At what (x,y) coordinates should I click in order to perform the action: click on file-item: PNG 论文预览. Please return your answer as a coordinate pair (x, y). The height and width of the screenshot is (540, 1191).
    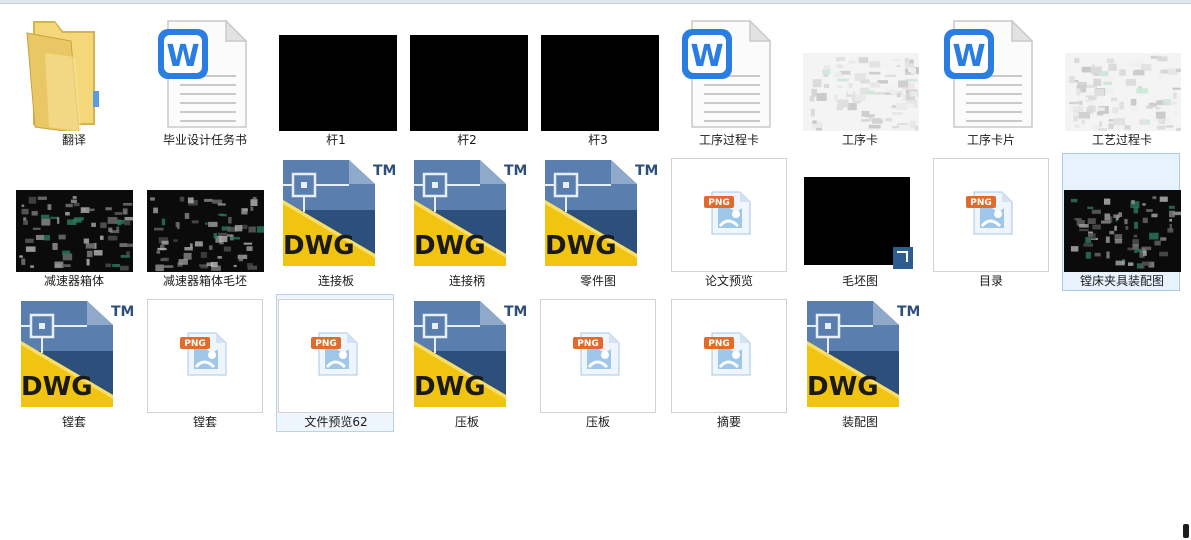
    Looking at the image, I should click on (728, 222).